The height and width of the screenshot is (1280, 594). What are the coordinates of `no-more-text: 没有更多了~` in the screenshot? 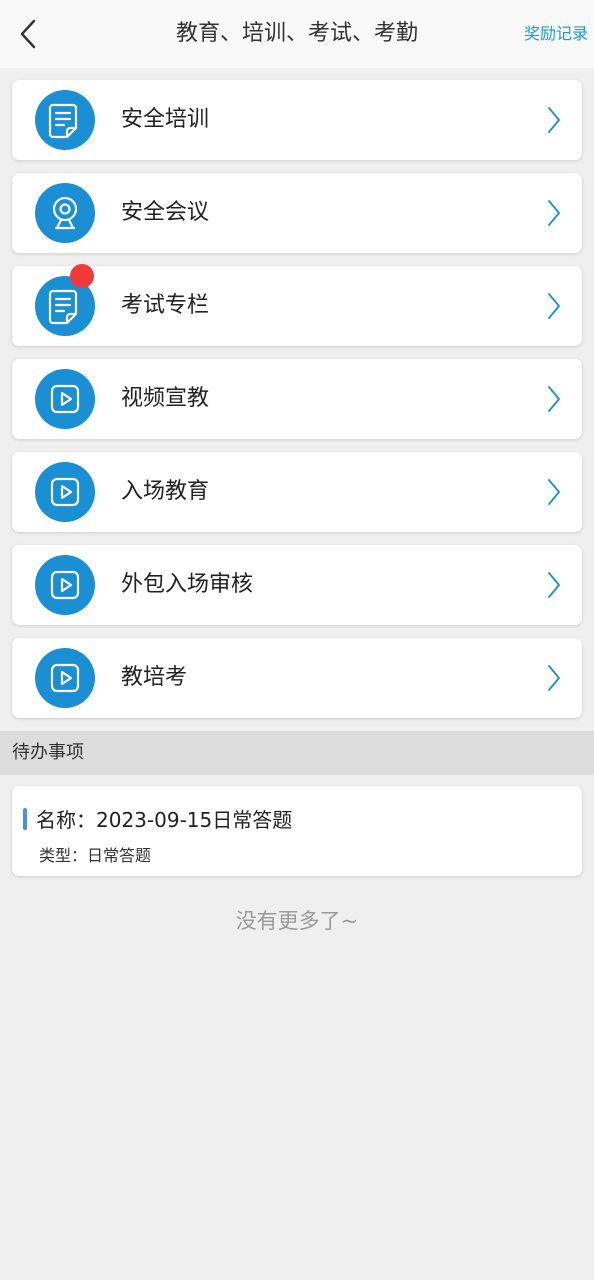 It's located at (297, 921).